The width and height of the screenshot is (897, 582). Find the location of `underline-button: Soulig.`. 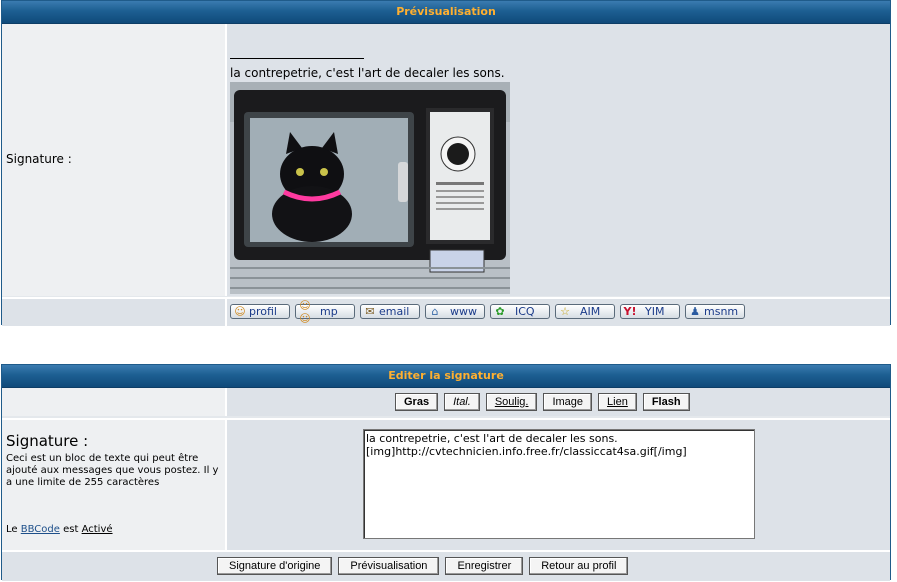

underline-button: Soulig. is located at coordinates (511, 402).